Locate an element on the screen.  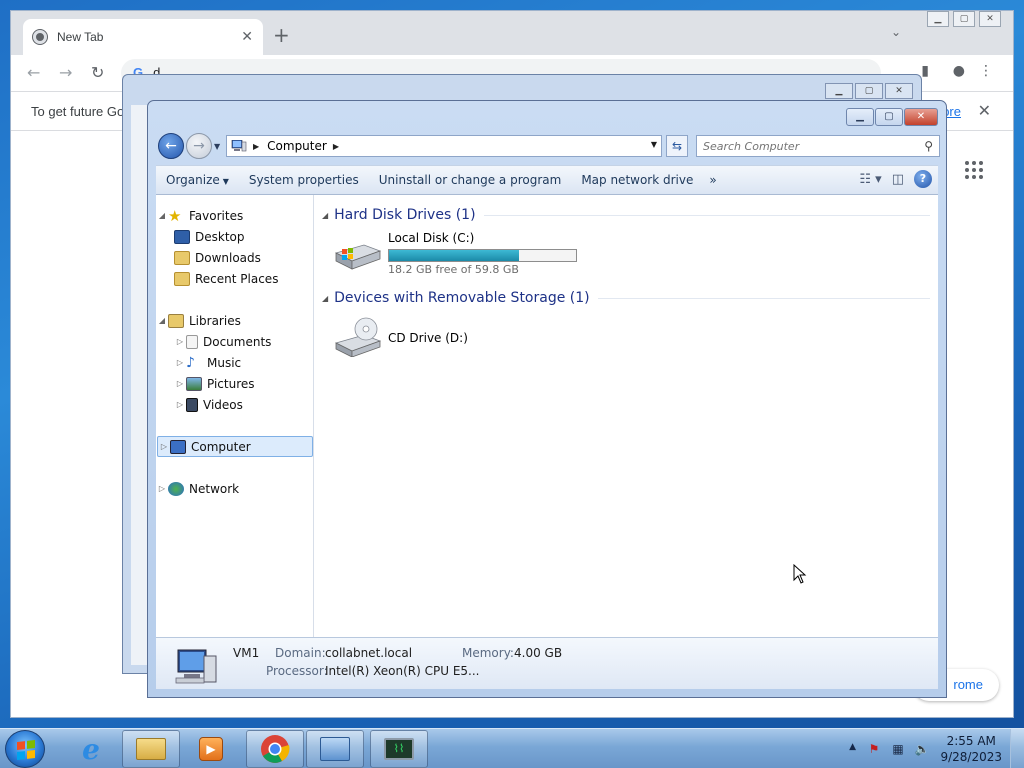
action-center-icon: ⚑ is located at coordinates (874, 749).